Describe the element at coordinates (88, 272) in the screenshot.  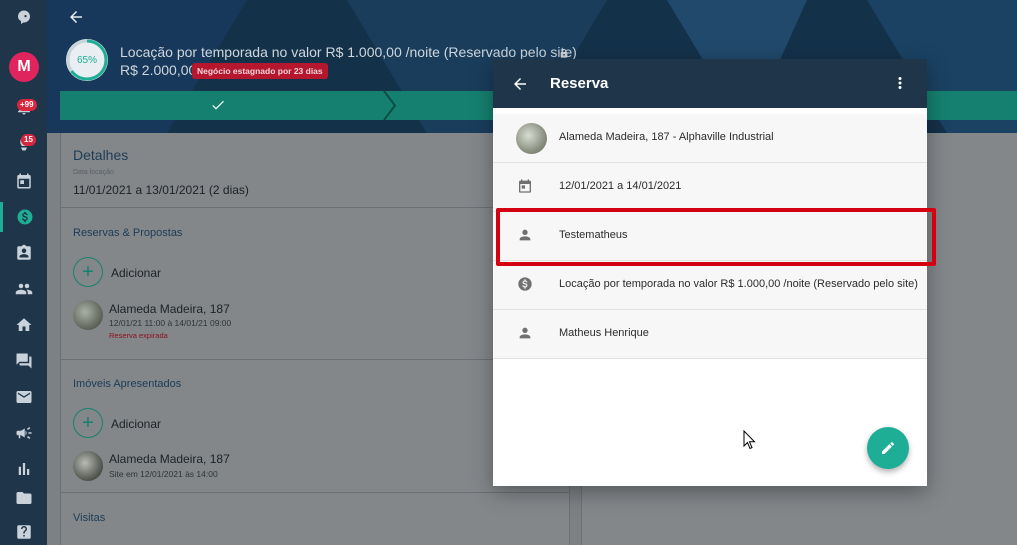
I see `add-reserva-button: +` at that location.